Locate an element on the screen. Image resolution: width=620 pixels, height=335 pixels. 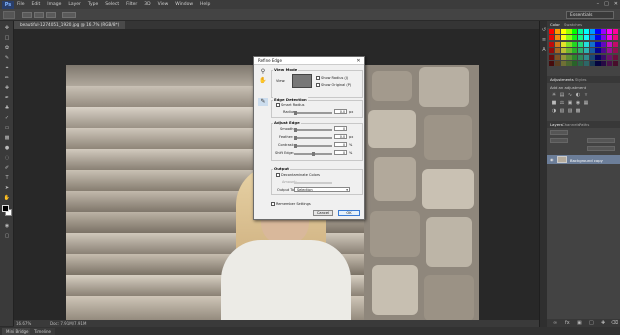
zoom-tool-icon: ⚲ is located at coordinates (263, 72).